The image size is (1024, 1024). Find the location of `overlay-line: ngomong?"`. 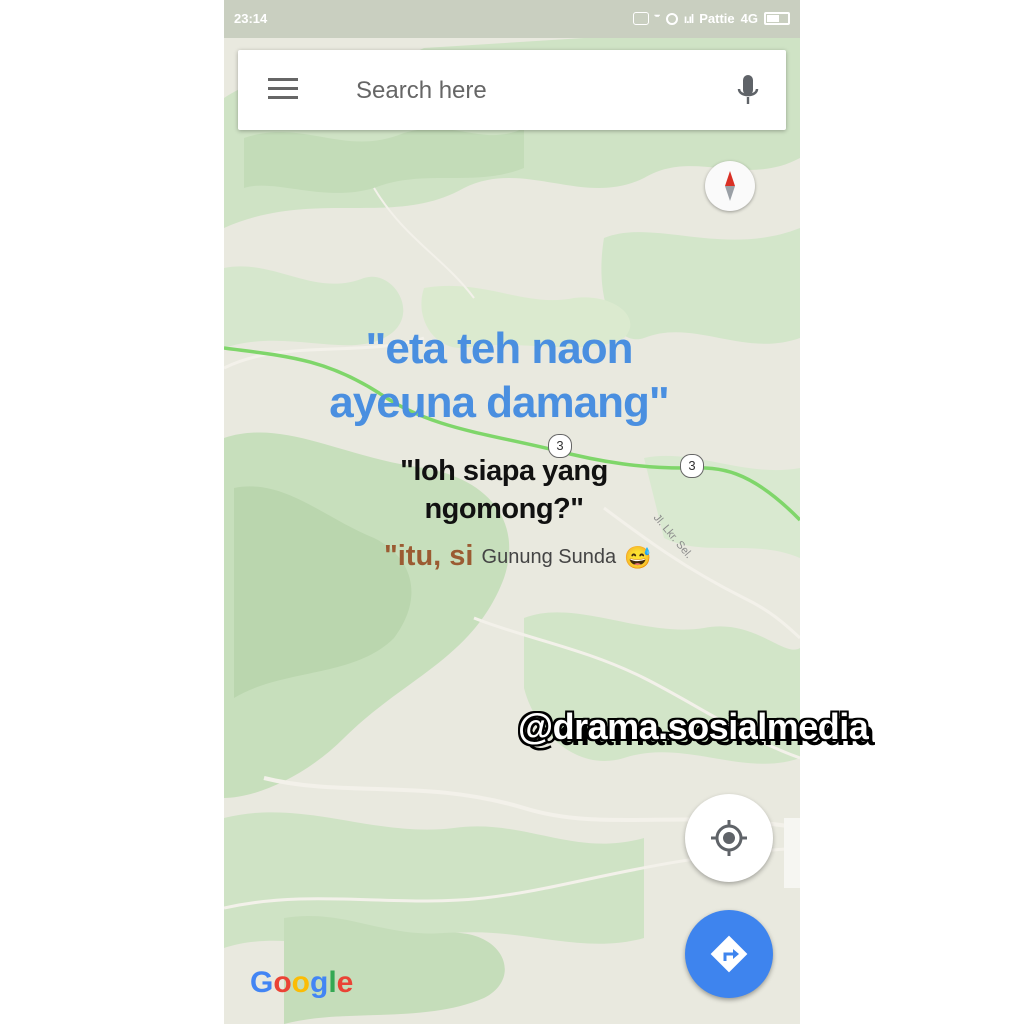

overlay-line: ngomong?" is located at coordinates (504, 509).